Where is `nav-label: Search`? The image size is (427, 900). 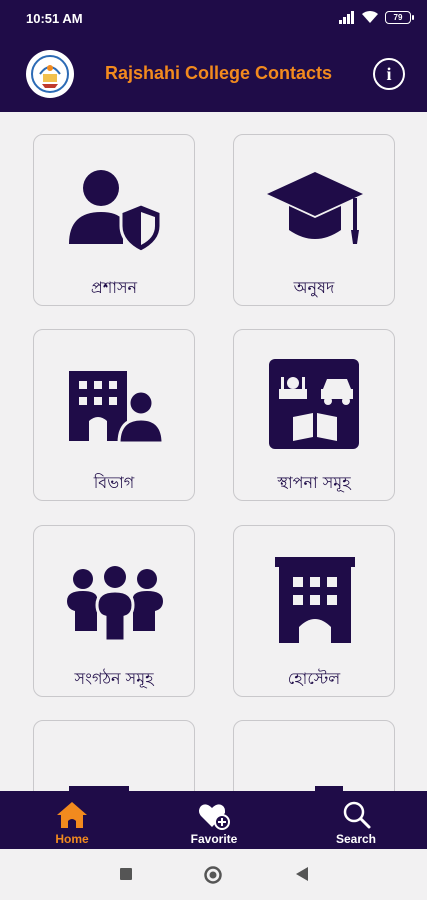 nav-label: Search is located at coordinates (356, 839).